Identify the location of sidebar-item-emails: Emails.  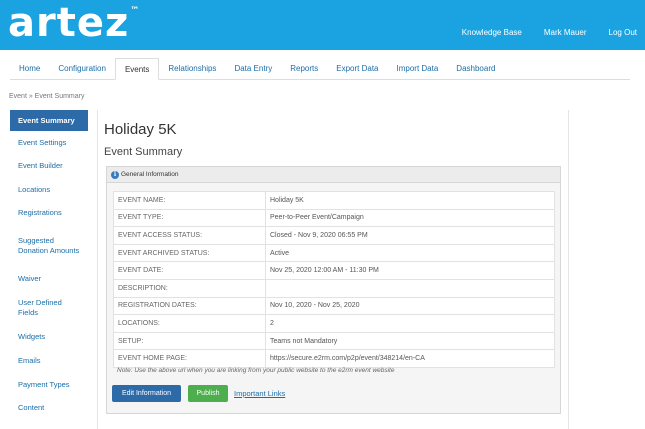
(49, 361).